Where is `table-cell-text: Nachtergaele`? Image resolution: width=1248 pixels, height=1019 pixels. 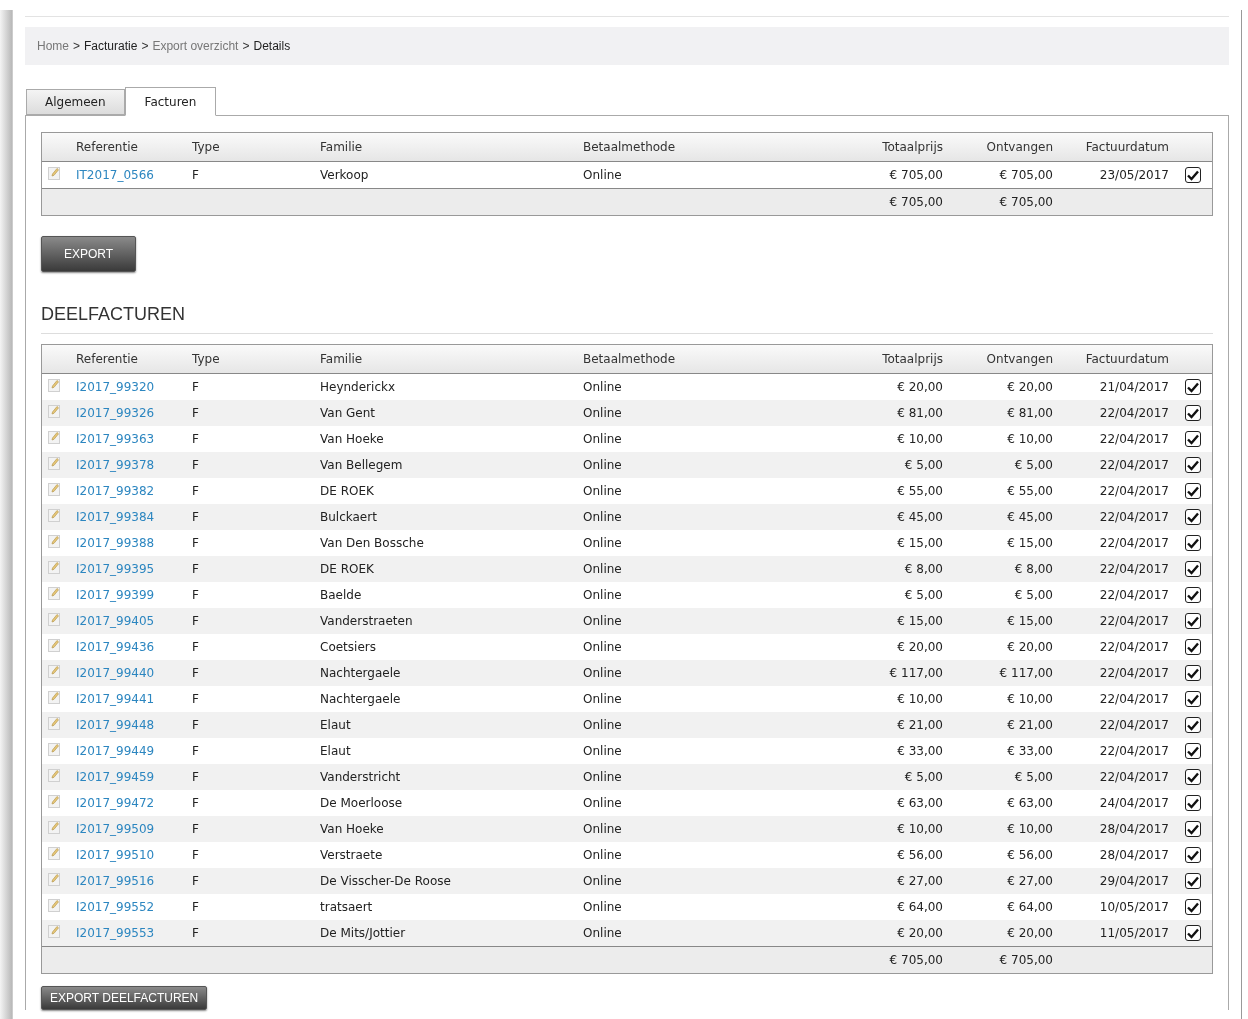
table-cell-text: Nachtergaele is located at coordinates (360, 699).